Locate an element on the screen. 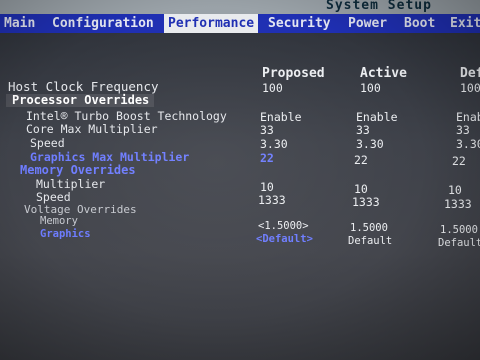 The image size is (480, 360). column-header-proposed: Proposed is located at coordinates (293, 73).